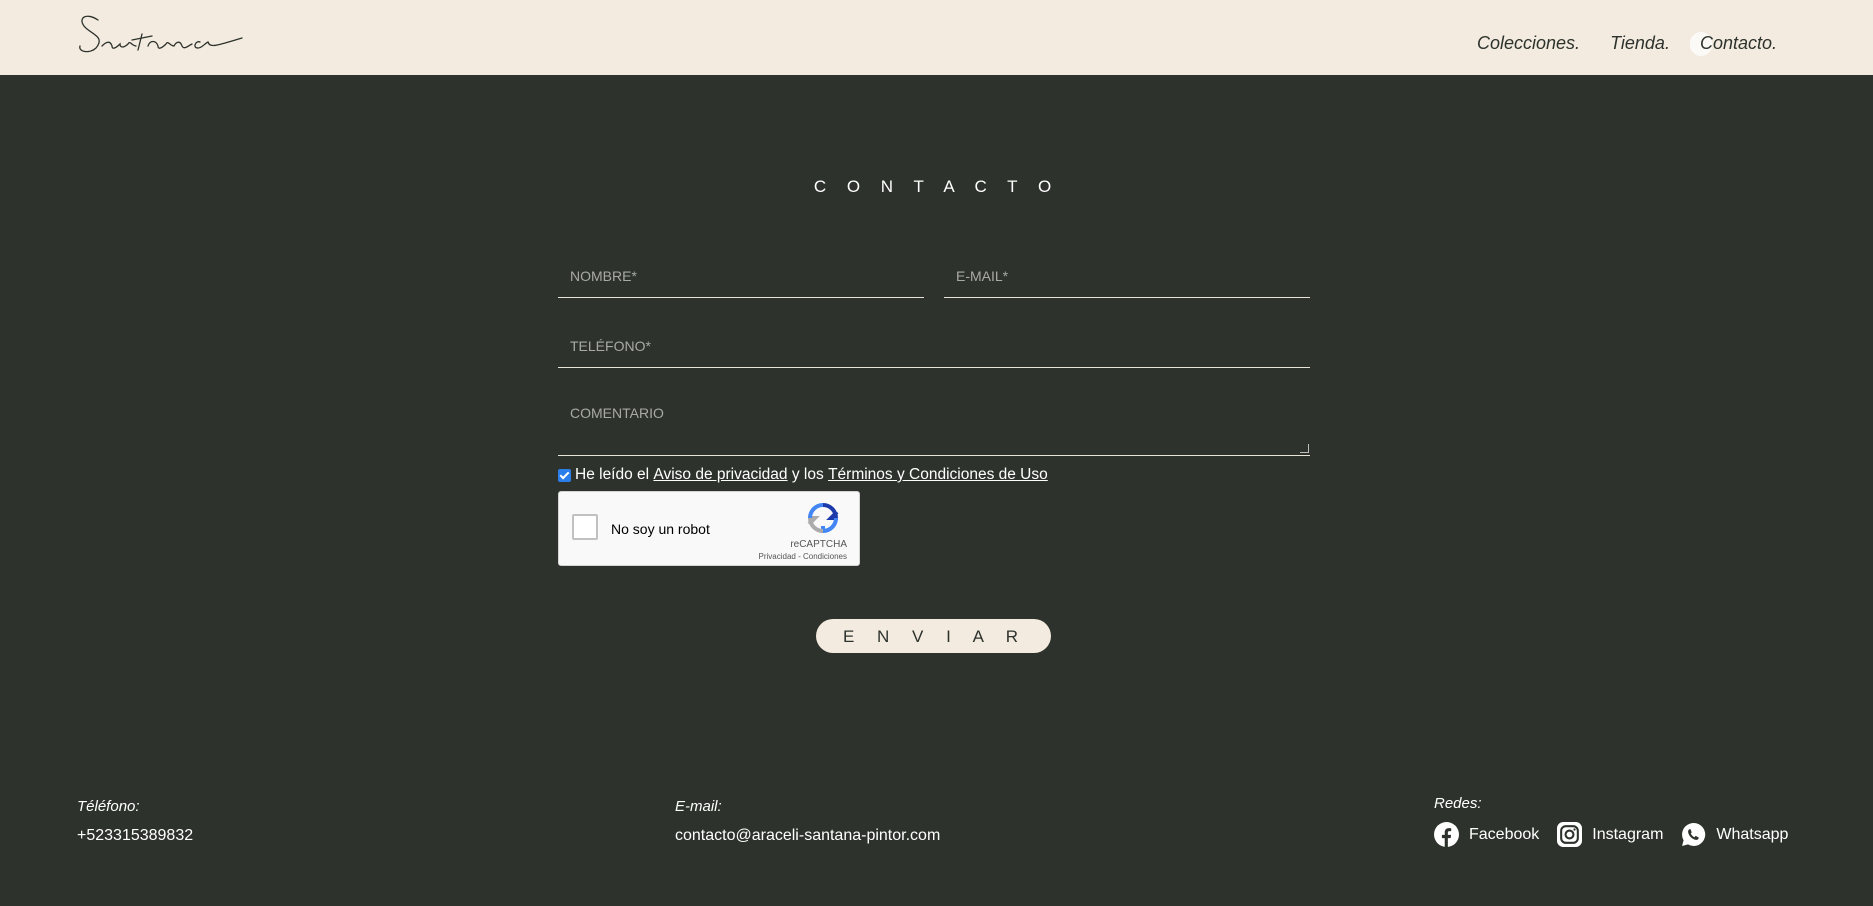  I want to click on comentario-field, so click(934, 424).